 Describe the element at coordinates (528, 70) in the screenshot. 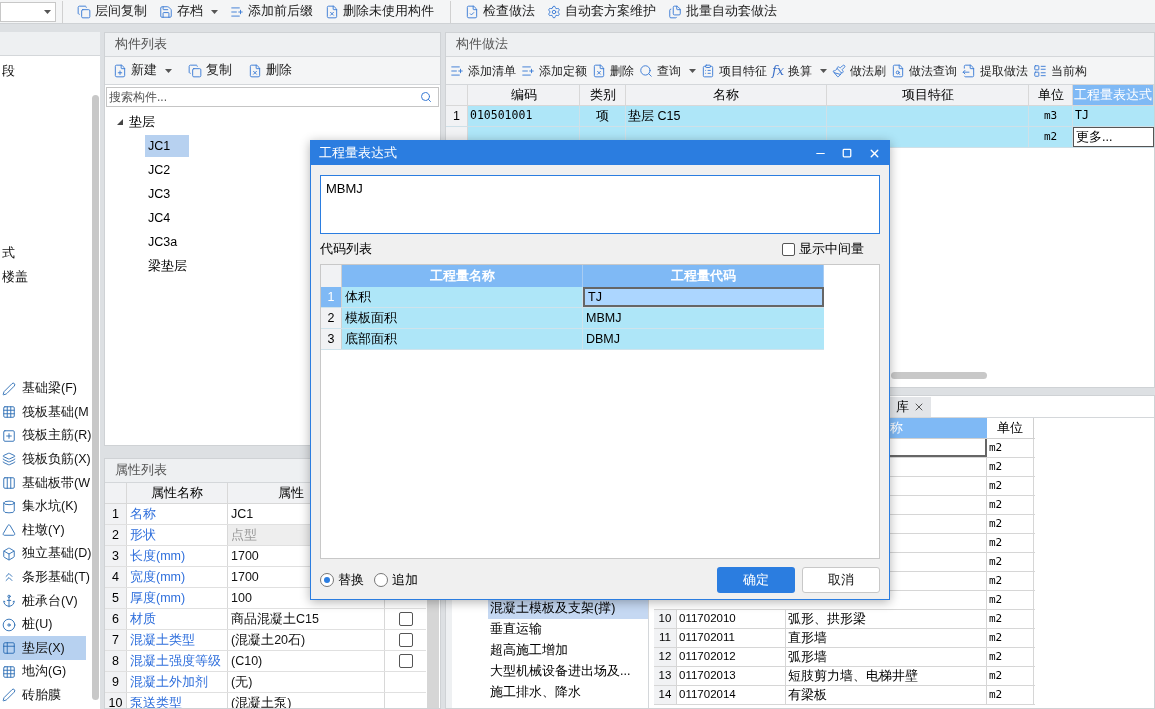

I see `list-plus-icon` at that location.